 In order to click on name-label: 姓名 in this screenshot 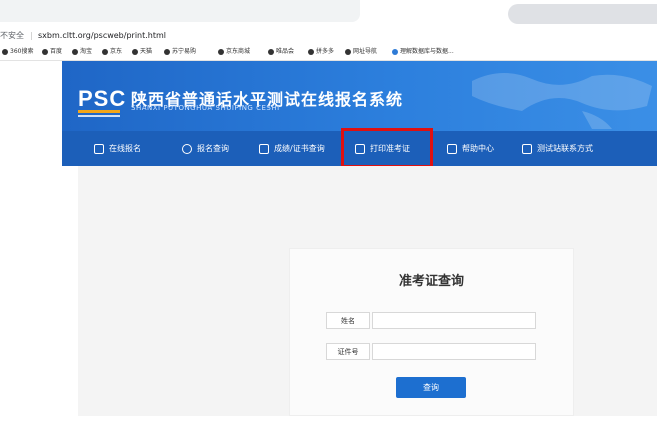, I will do `click(348, 320)`.